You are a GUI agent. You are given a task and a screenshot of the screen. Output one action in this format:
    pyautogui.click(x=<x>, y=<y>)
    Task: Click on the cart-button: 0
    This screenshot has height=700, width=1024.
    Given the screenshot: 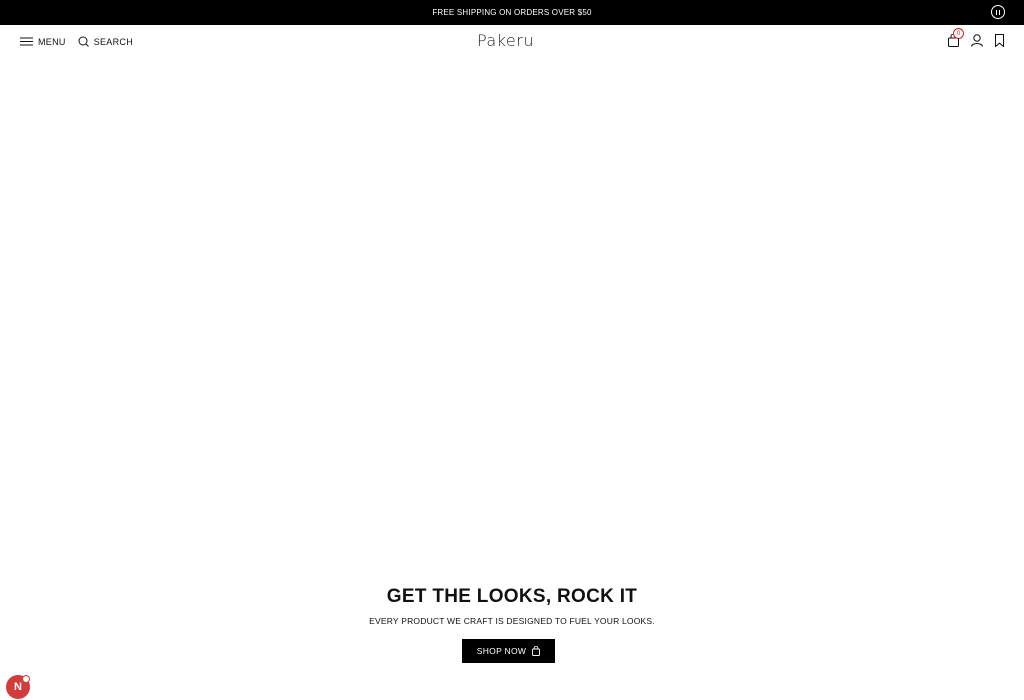 What is the action you would take?
    pyautogui.click(x=956, y=37)
    